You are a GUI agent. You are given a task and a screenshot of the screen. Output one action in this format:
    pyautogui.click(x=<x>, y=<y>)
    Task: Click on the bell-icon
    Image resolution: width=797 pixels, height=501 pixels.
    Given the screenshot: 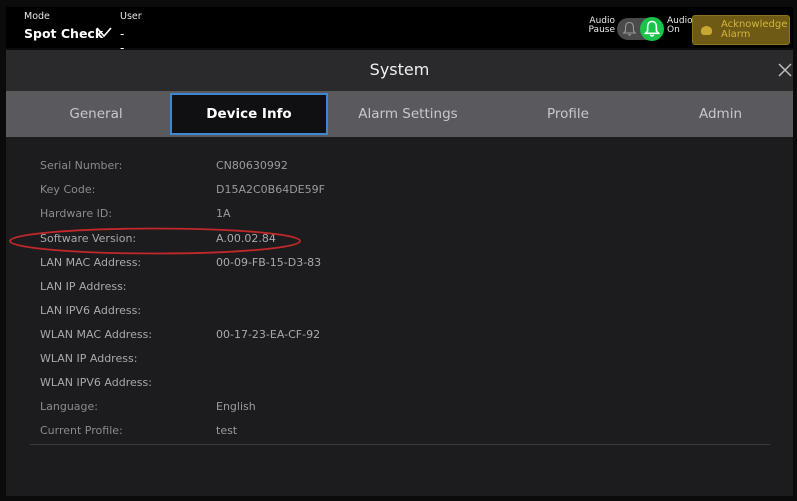 What is the action you would take?
    pyautogui.click(x=652, y=28)
    